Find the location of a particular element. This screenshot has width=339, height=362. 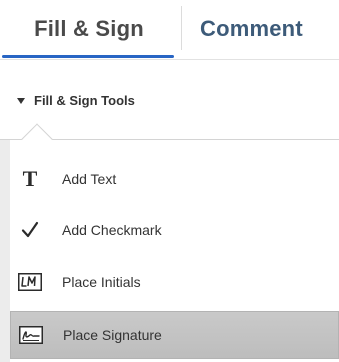

add-text-tool: T Add Text is located at coordinates (174, 179).